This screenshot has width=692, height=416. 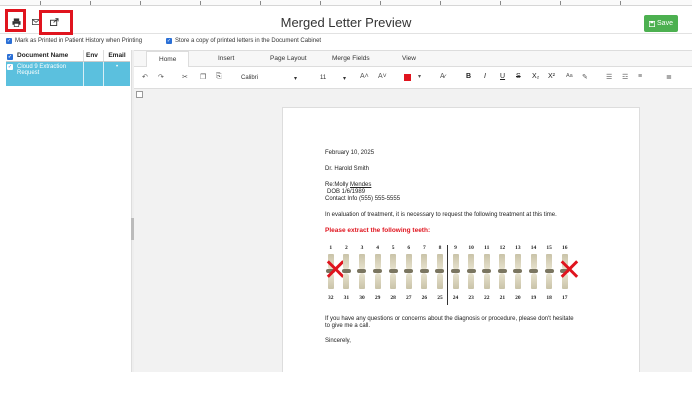 I want to click on re-prefix: Re:Molly, so click(x=338, y=185).